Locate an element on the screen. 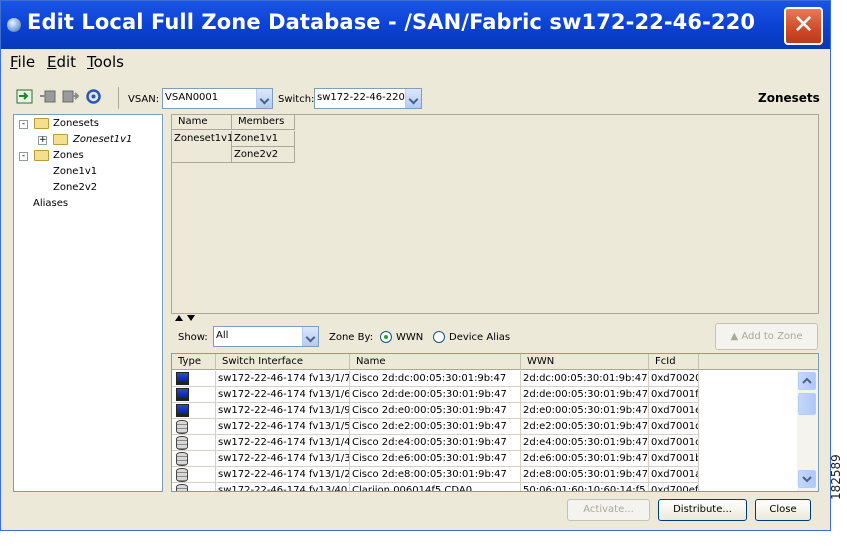 The image size is (847, 550). insert-icon is located at coordinates (24, 96).